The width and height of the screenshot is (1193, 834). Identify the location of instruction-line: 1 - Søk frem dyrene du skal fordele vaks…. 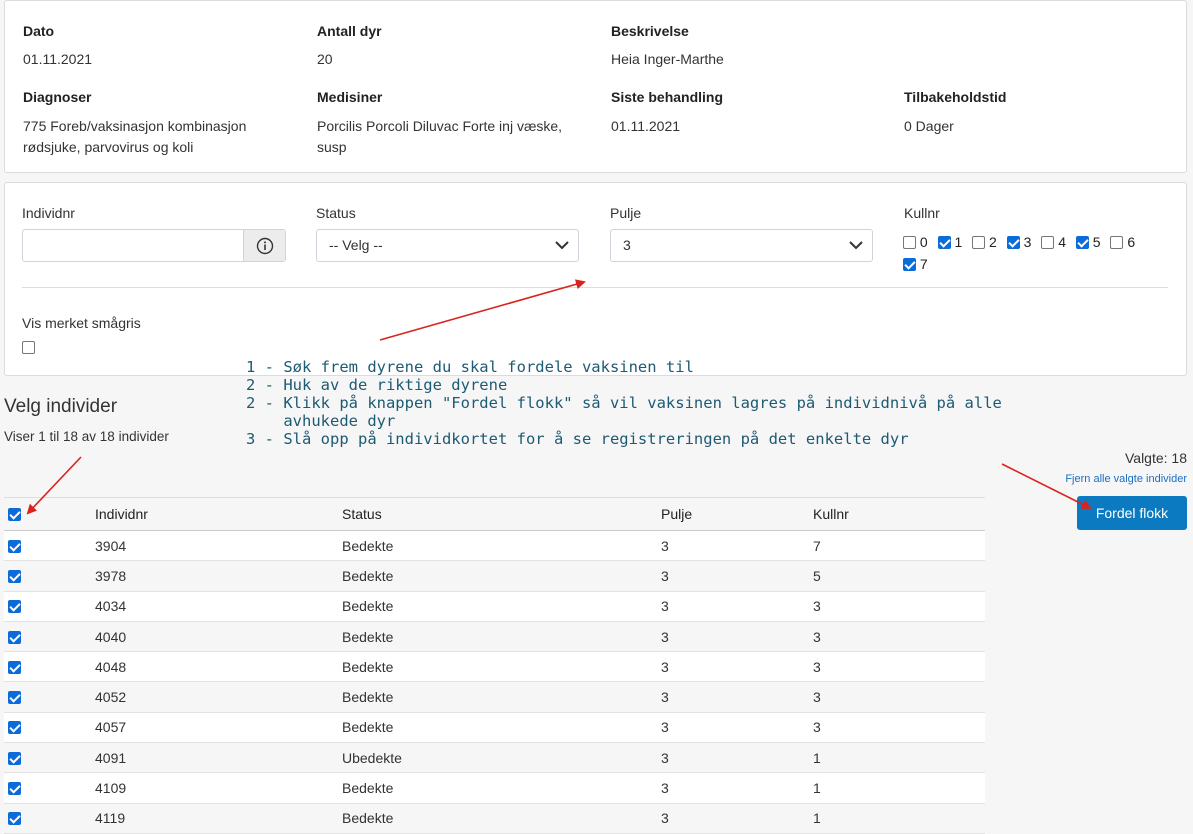
(470, 367).